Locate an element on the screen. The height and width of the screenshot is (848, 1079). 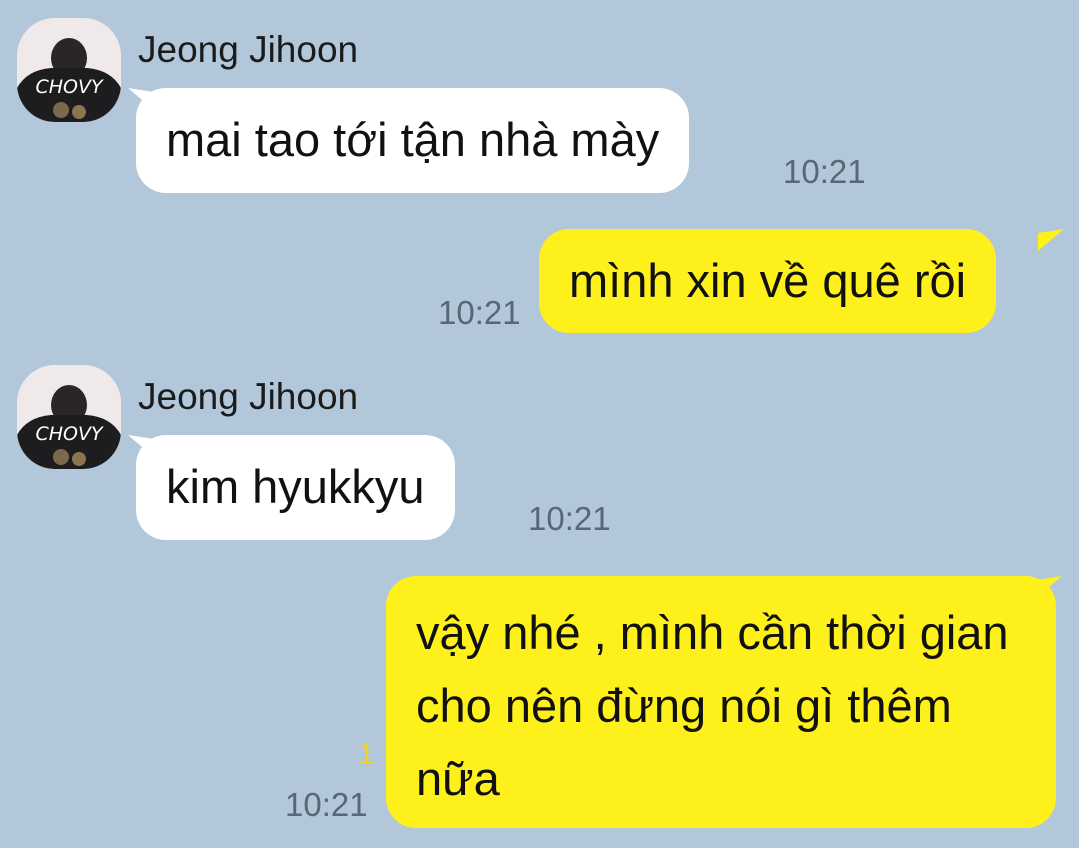
message-bubble-outgoing: mình xin về quê rồi is located at coordinates (768, 281).